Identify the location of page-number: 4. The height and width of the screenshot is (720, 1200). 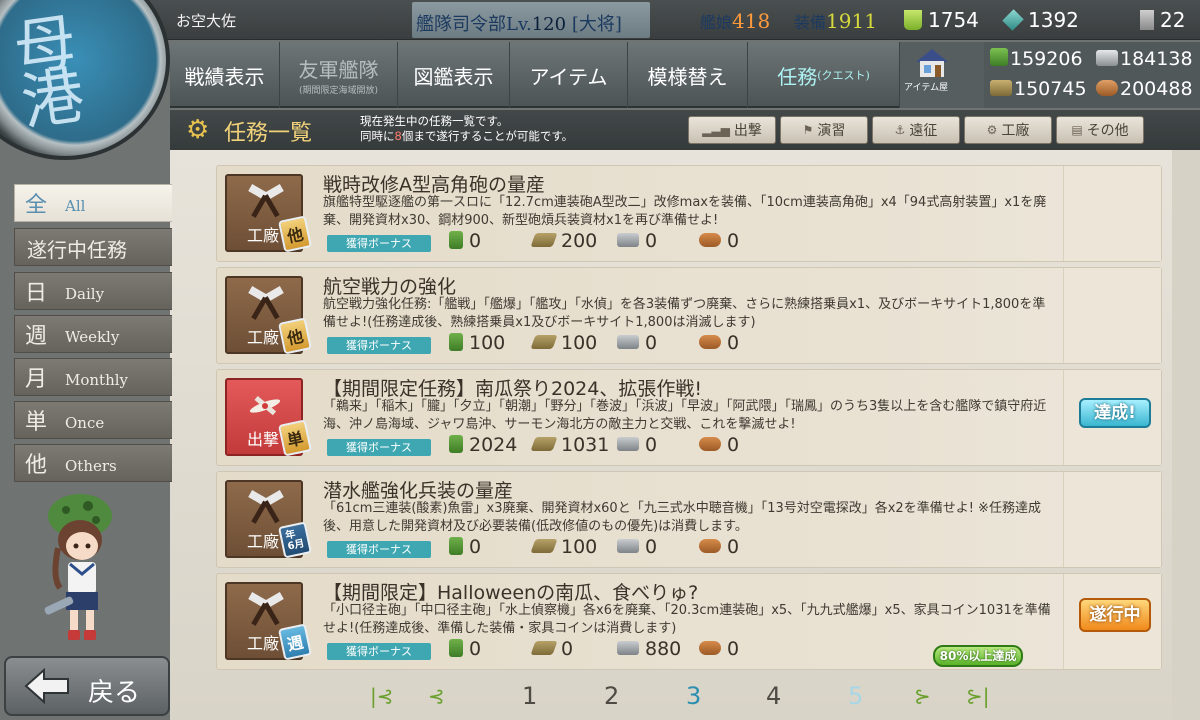
(773, 696).